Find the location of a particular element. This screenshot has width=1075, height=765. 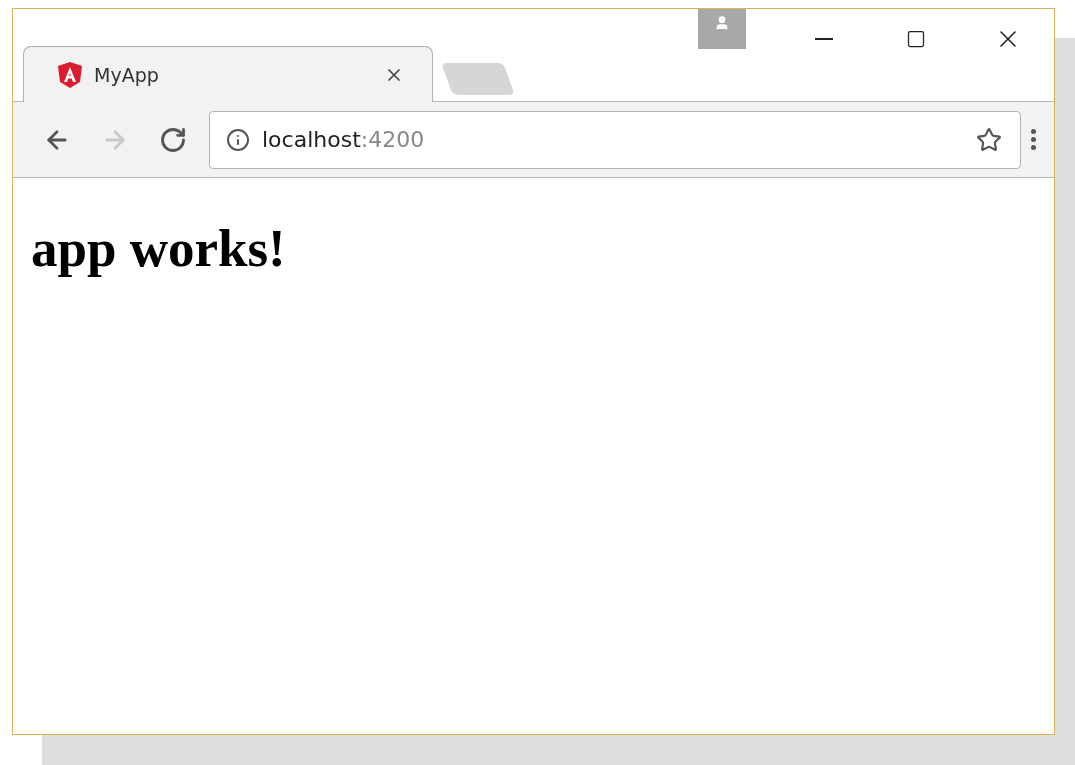

reload-icon is located at coordinates (173, 139).